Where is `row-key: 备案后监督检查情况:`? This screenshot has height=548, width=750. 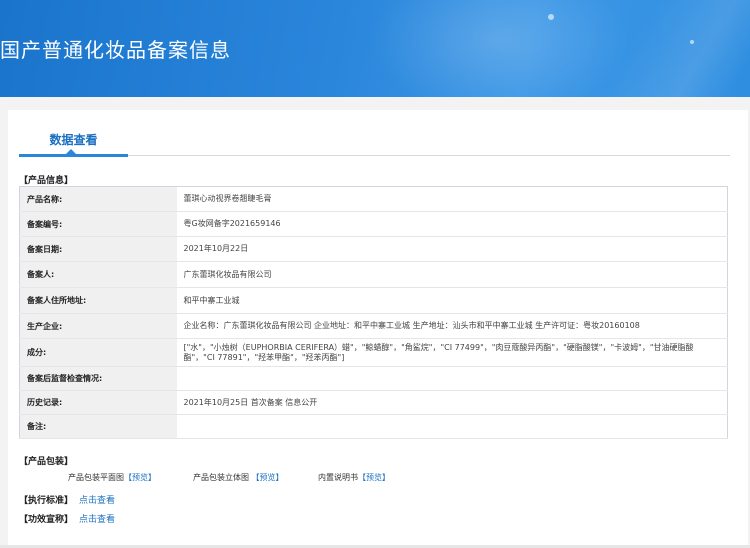
row-key: 备案后监督检查情况: is located at coordinates (98, 378).